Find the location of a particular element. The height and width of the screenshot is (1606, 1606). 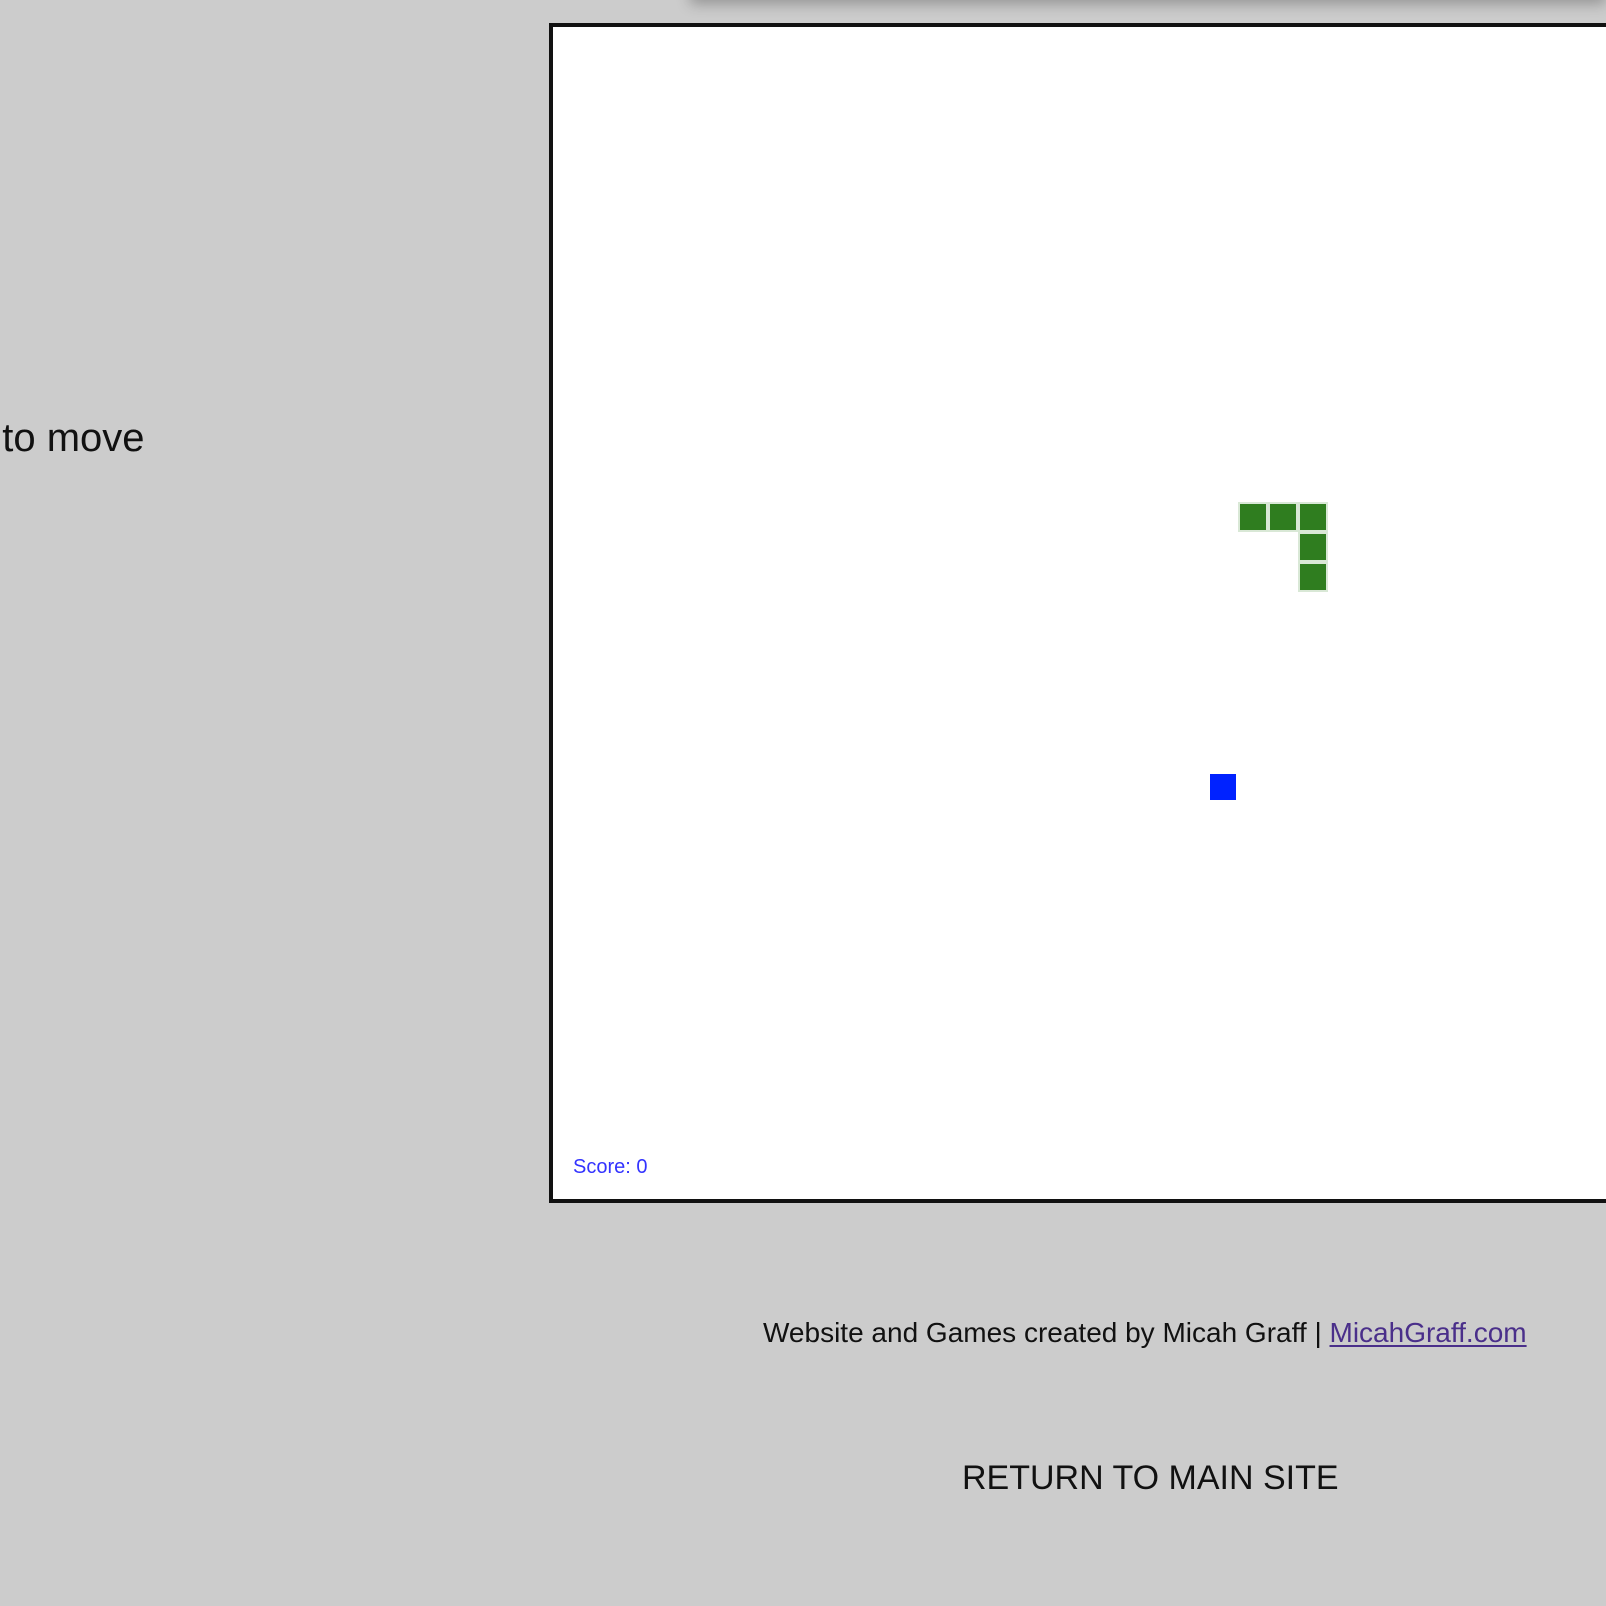

micahgraff-link: MicahGraff.com is located at coordinates (1428, 1332).